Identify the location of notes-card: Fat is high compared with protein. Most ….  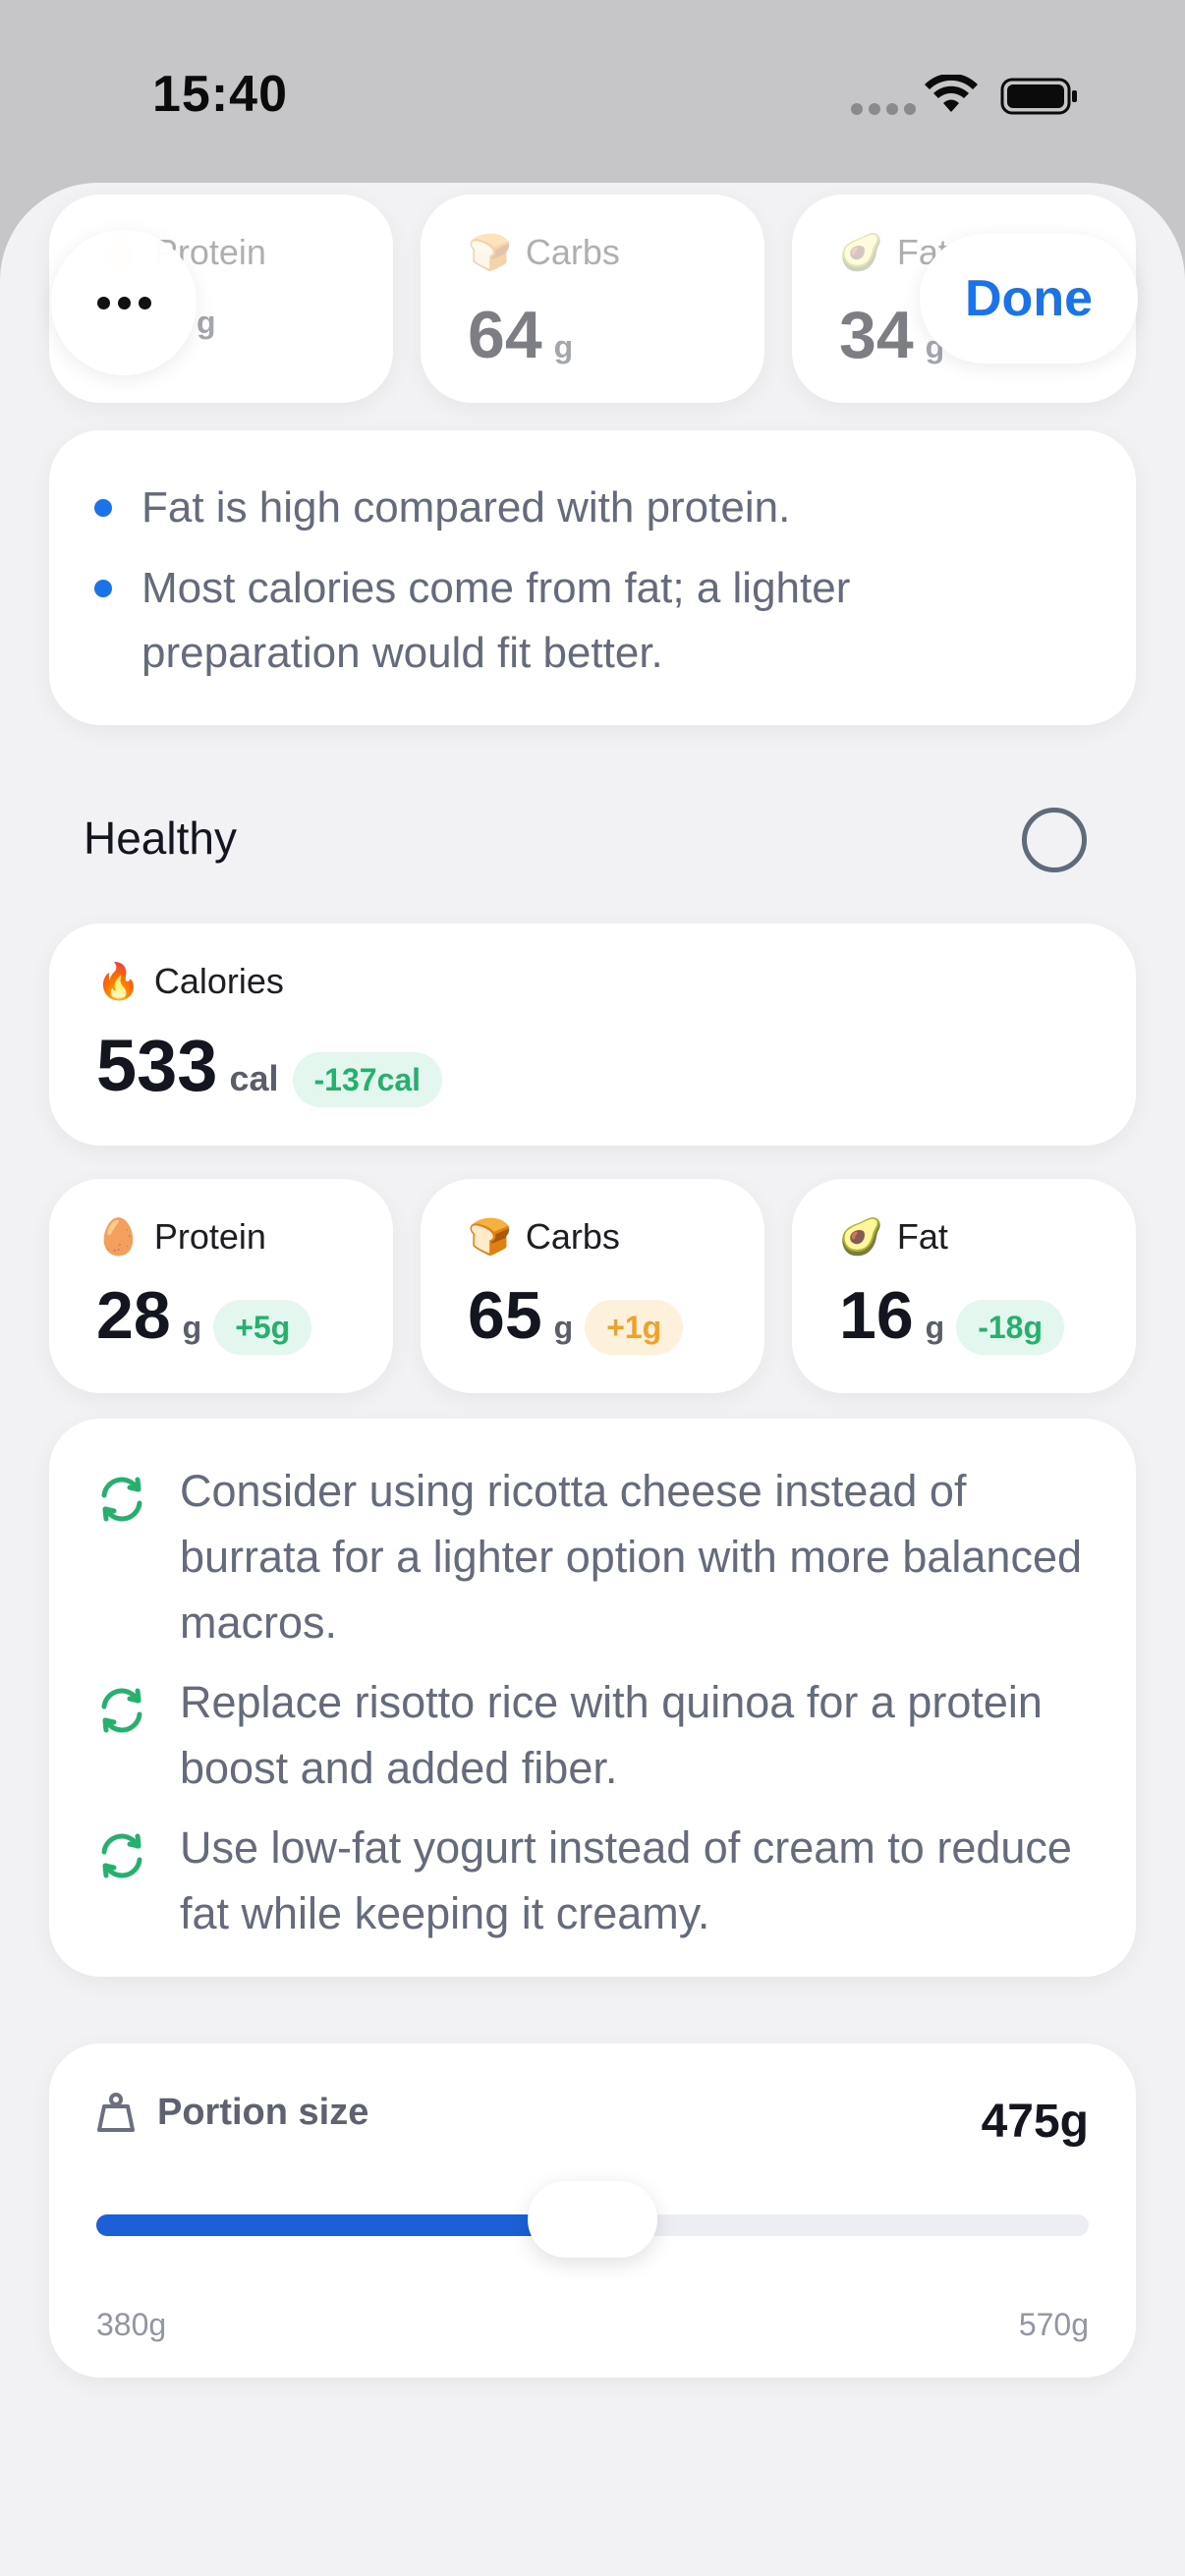
(592, 577).